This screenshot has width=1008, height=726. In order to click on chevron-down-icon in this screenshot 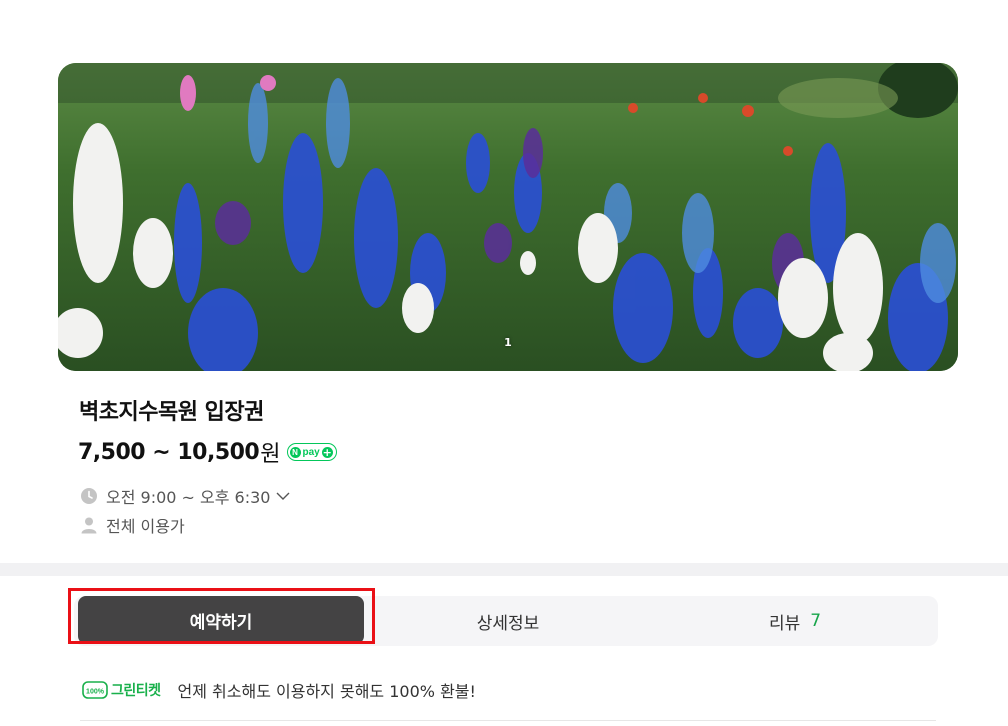, I will do `click(283, 496)`.